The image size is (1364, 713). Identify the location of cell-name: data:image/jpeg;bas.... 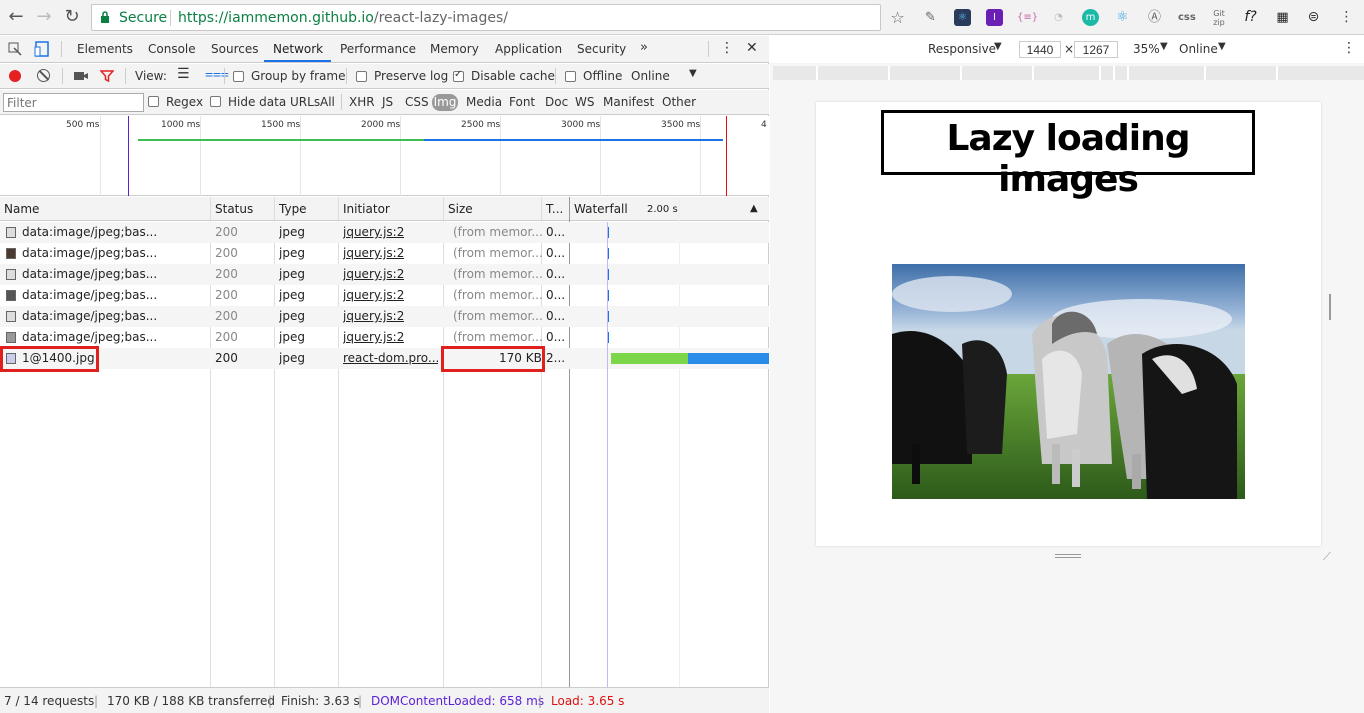
(90, 274).